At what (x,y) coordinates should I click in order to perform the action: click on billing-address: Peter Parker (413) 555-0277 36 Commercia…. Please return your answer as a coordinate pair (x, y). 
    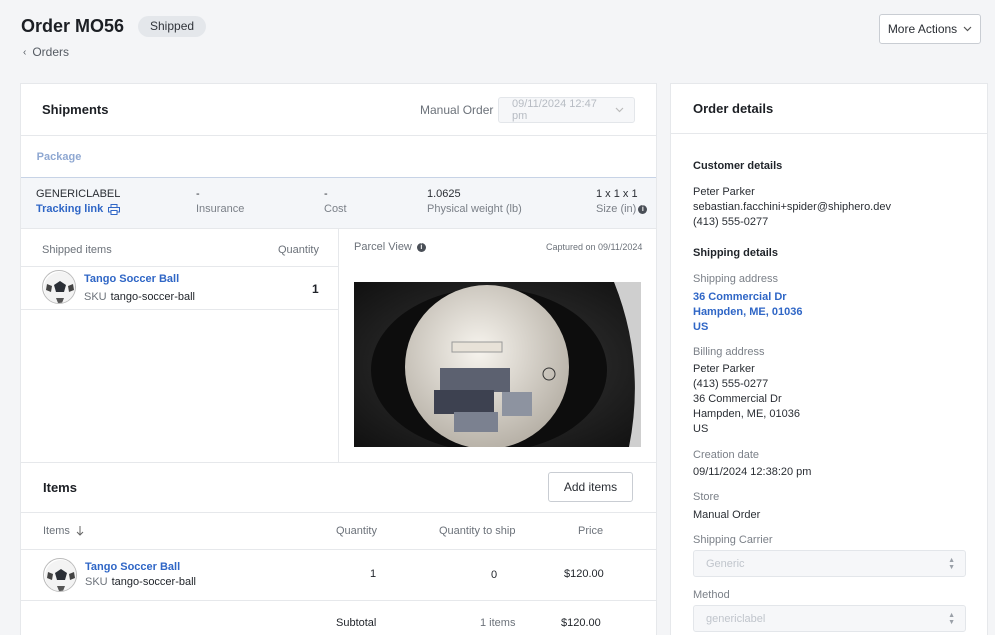
    Looking at the image, I should click on (746, 399).